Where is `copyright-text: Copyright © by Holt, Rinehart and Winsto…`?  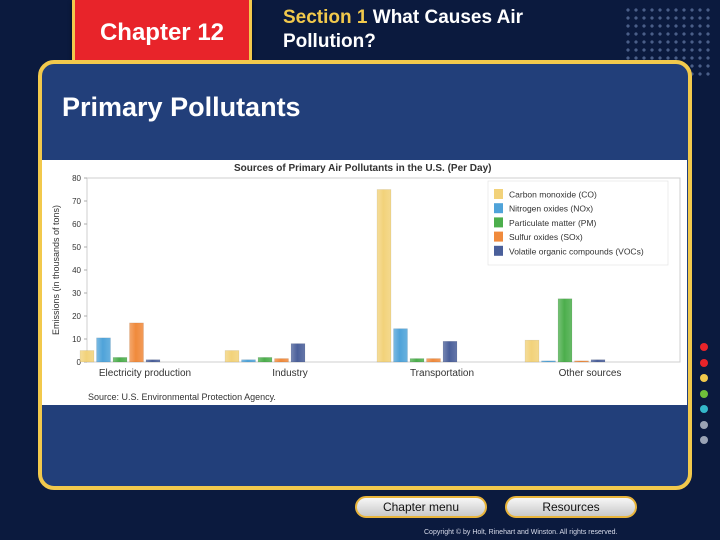
copyright-text: Copyright © by Holt, Rinehart and Winsto… is located at coordinates (521, 532).